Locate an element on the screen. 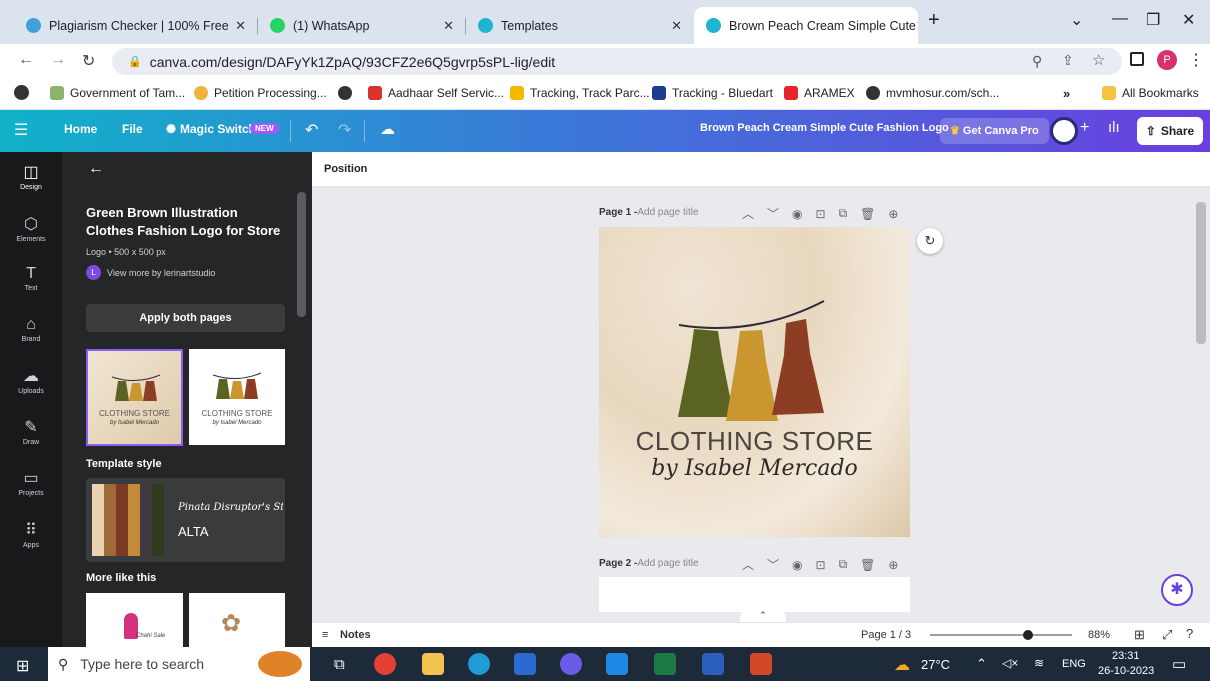 This screenshot has height=681, width=1210. expand-pages-icon: ⌃ is located at coordinates (763, 616).